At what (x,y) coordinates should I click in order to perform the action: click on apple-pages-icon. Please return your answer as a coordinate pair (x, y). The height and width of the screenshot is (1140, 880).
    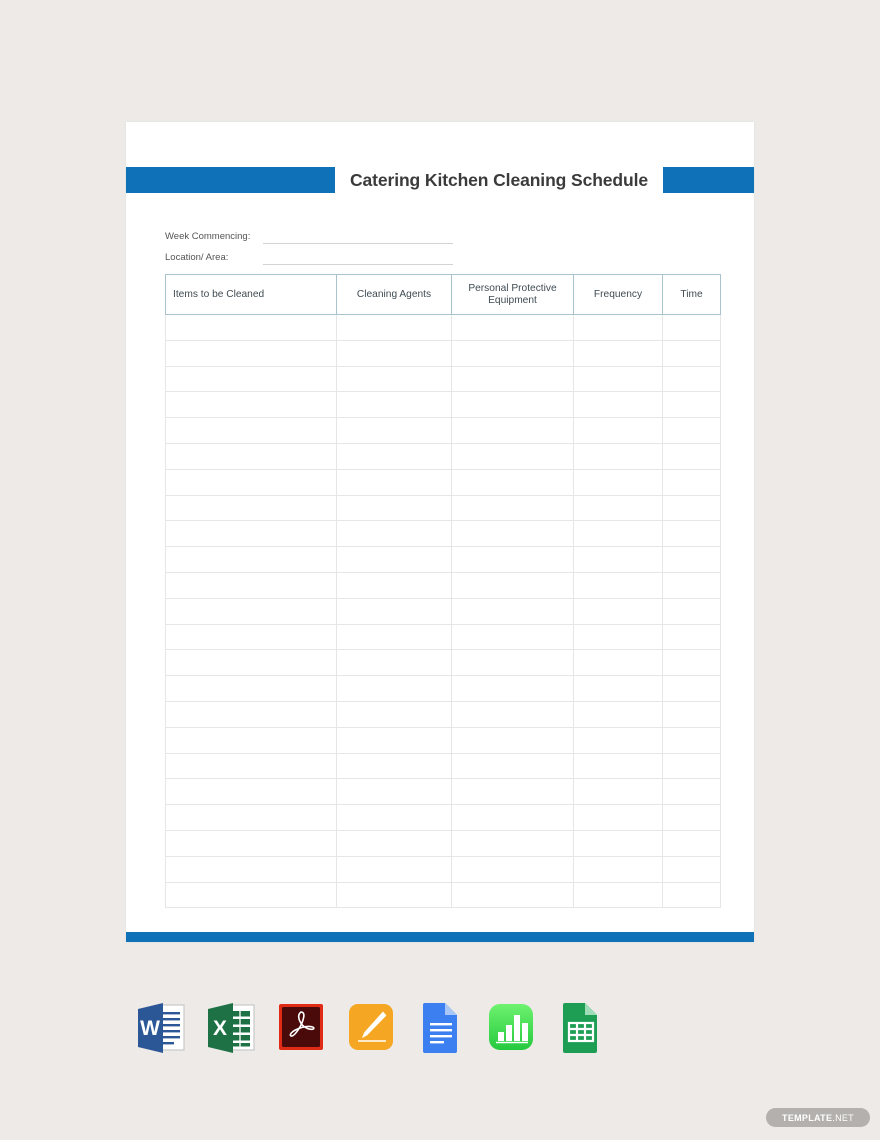
    Looking at the image, I should click on (371, 1028).